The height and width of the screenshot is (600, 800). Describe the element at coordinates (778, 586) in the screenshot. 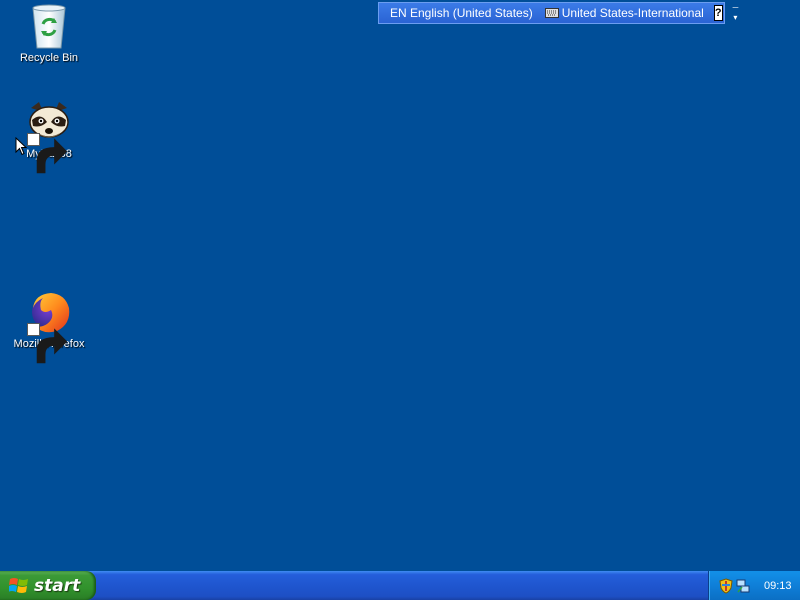

I see `clock: 09:13` at that location.